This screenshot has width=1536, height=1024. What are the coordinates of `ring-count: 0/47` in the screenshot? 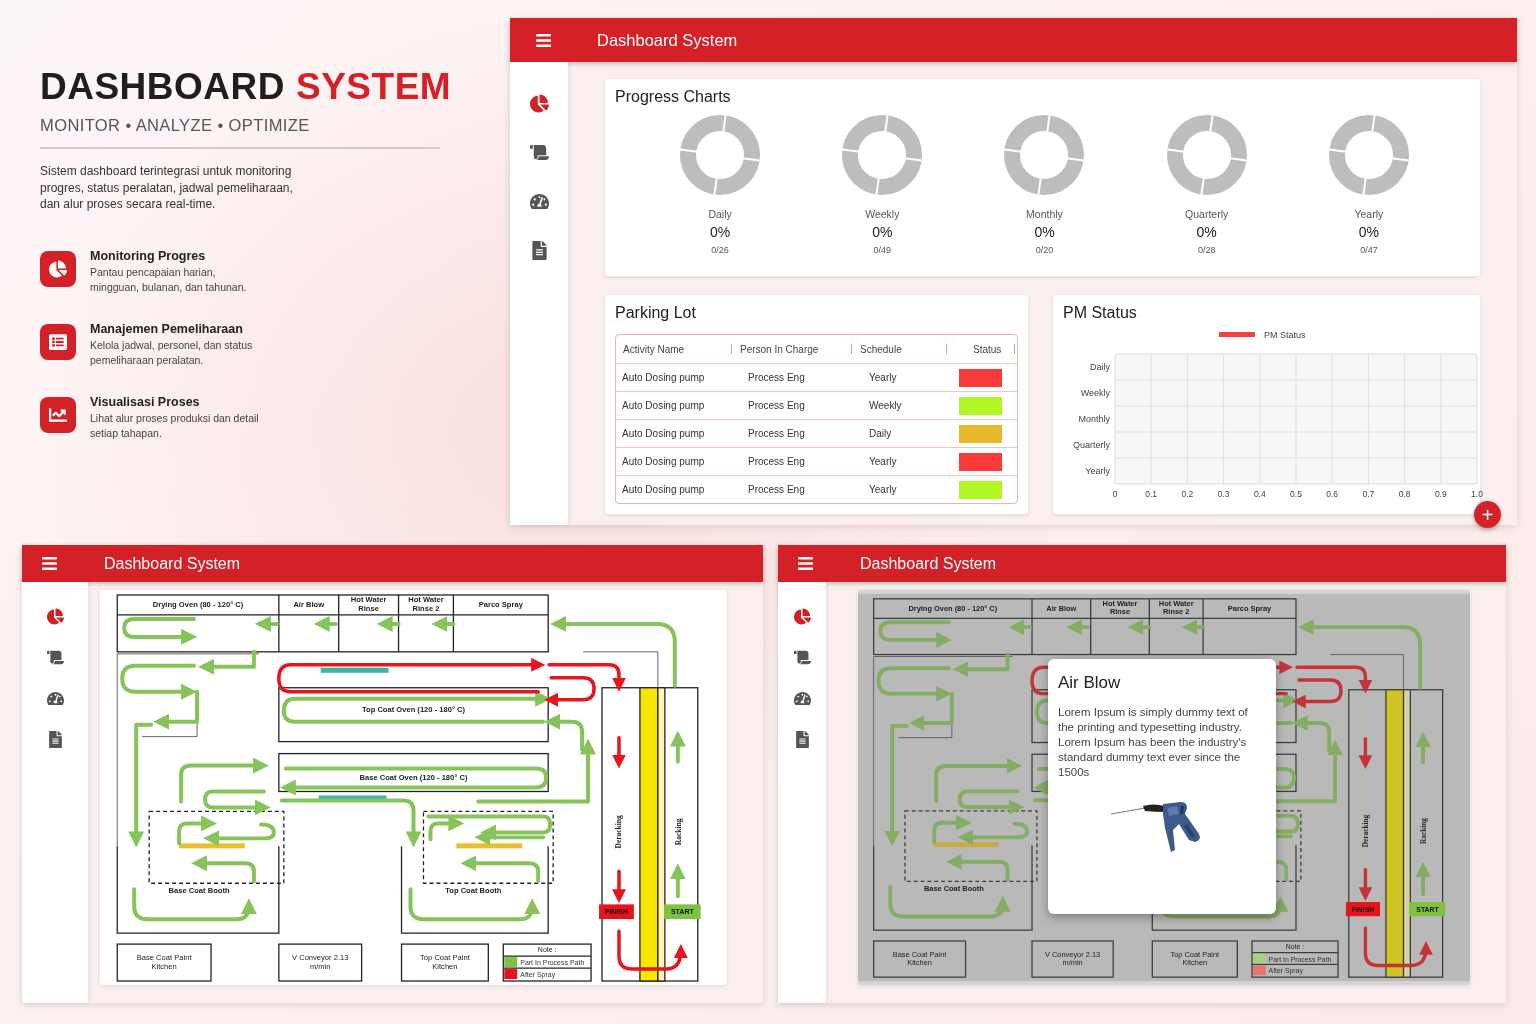 It's located at (1369, 250).